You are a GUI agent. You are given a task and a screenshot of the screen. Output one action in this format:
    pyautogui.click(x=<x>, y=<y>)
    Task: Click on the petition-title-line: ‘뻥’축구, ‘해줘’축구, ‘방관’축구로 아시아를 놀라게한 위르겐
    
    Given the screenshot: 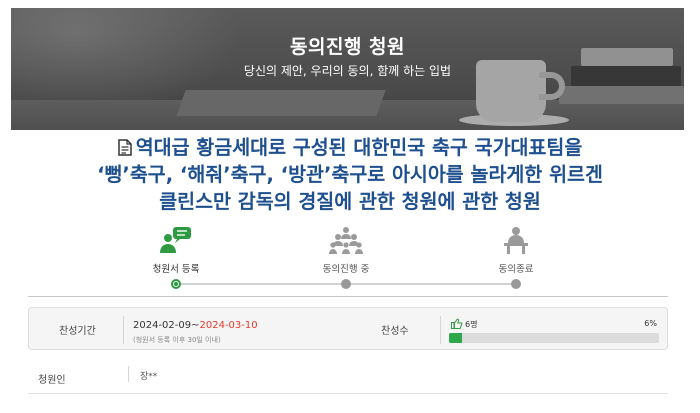 What is the action you would take?
    pyautogui.click(x=350, y=174)
    